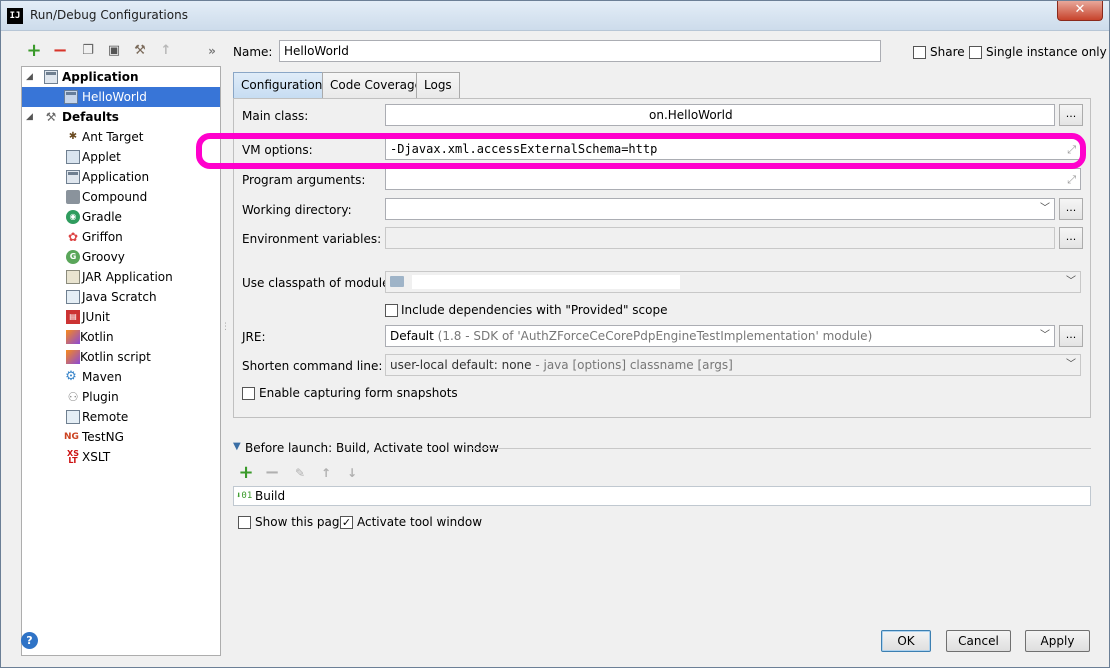 The image size is (1110, 668). What do you see at coordinates (103, 257) in the screenshot?
I see `tree-item-label: Groovy` at bounding box center [103, 257].